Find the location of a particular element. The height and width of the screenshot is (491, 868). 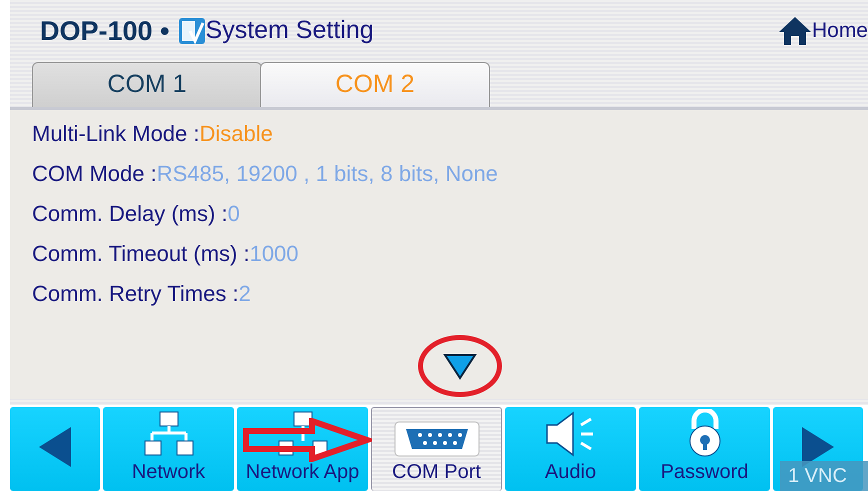

setting-value: 0 is located at coordinates (234, 213).